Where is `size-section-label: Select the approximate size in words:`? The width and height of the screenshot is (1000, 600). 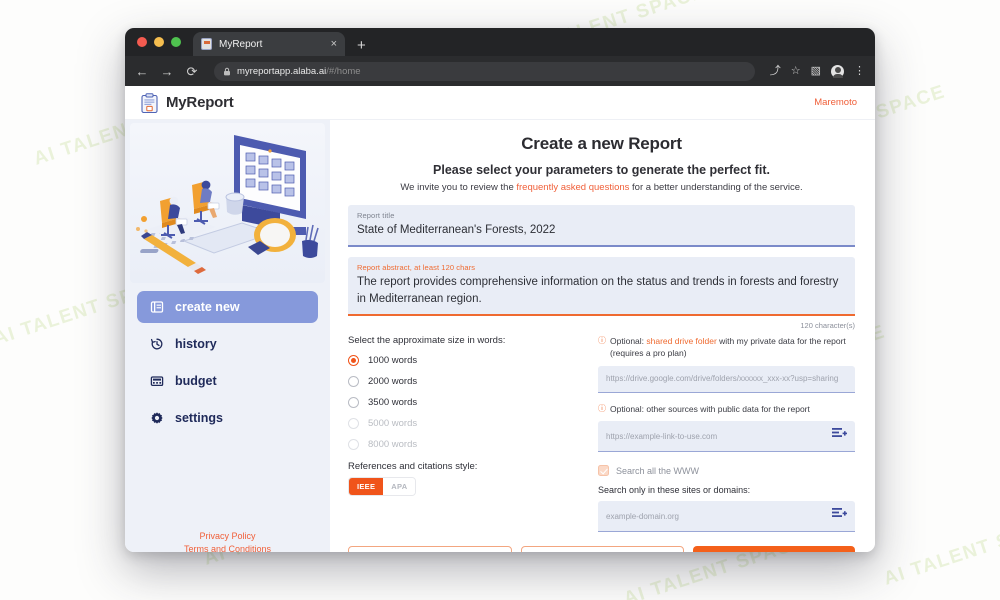
size-section-label: Select the approximate size in words: is located at coordinates (427, 340).